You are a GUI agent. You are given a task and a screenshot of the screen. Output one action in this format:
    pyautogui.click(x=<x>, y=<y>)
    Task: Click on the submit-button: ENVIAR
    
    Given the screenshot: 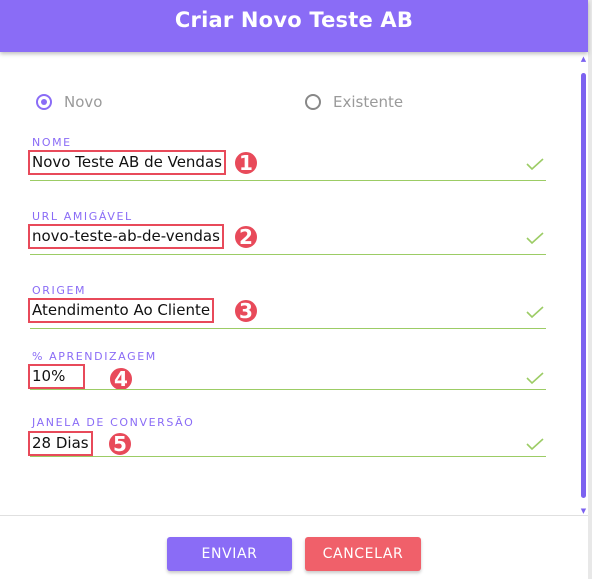 What is the action you would take?
    pyautogui.click(x=229, y=554)
    